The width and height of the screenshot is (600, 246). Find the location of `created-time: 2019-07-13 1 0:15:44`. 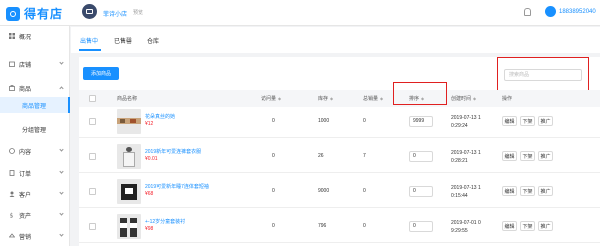

created-time: 2019-07-13 1 0:15:44 is located at coordinates (466, 192).